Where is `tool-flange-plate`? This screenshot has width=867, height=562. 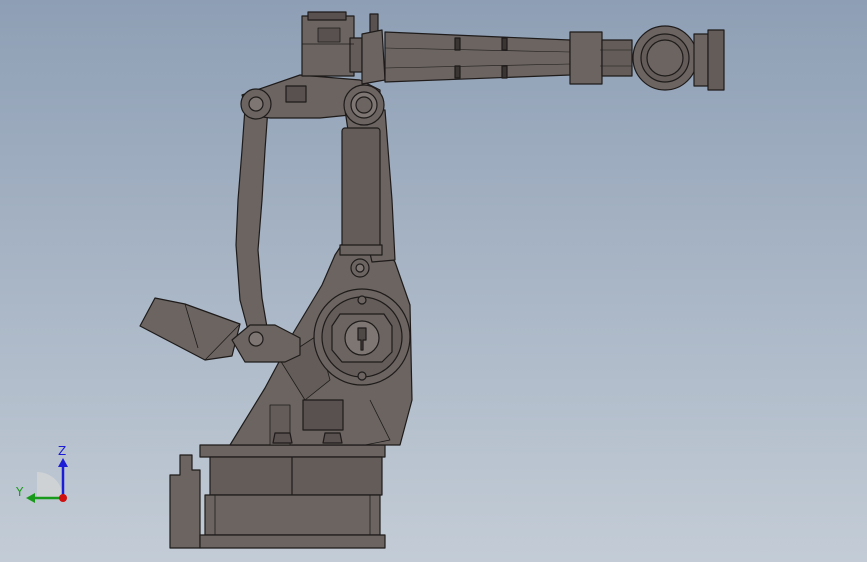 tool-flange-plate is located at coordinates (716, 60).